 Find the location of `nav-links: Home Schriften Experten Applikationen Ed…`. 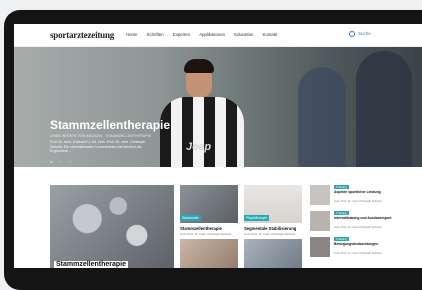

nav-links: Home Schriften Experten Applikationen Ed… is located at coordinates (205, 34).